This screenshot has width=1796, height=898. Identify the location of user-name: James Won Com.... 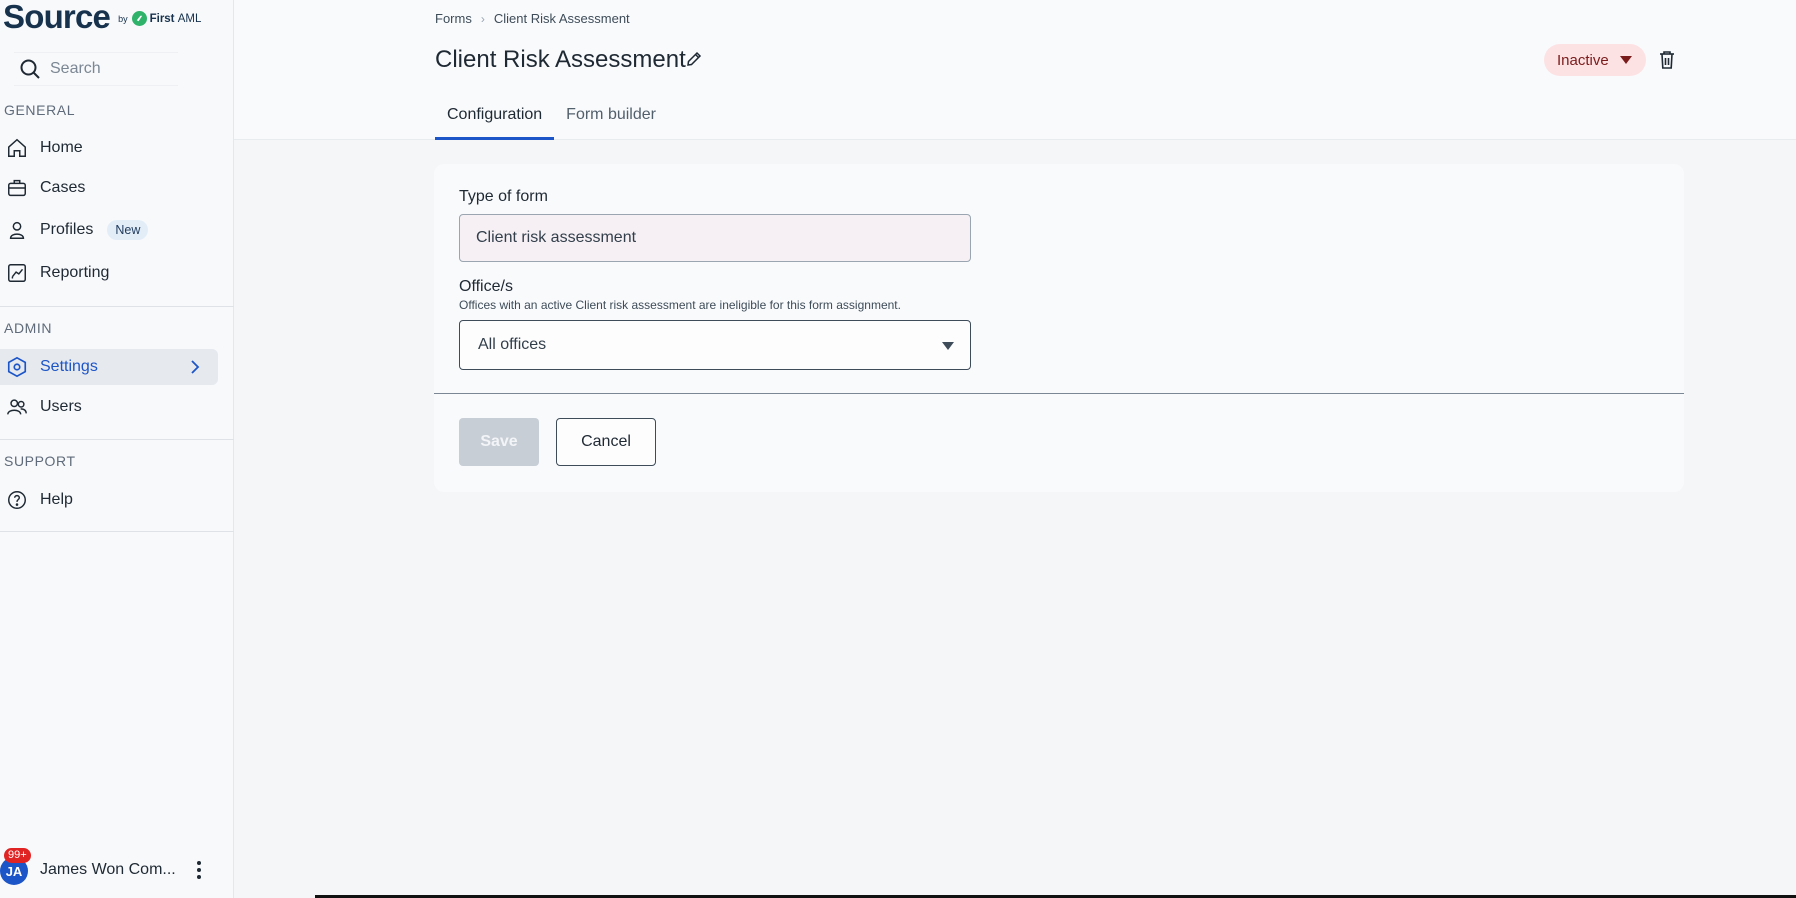
(108, 869).